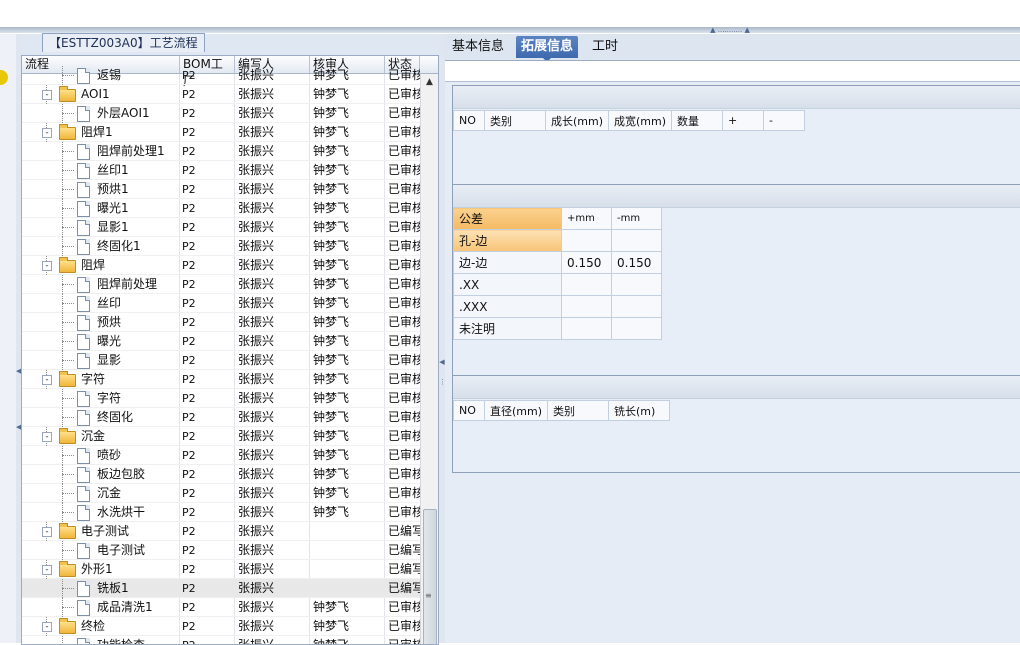 The image size is (1020, 645). What do you see at coordinates (221, 455) in the screenshot?
I see `tree-step-row: 喷砂 P2 张振兴 钟梦飞 已审核` at bounding box center [221, 455].